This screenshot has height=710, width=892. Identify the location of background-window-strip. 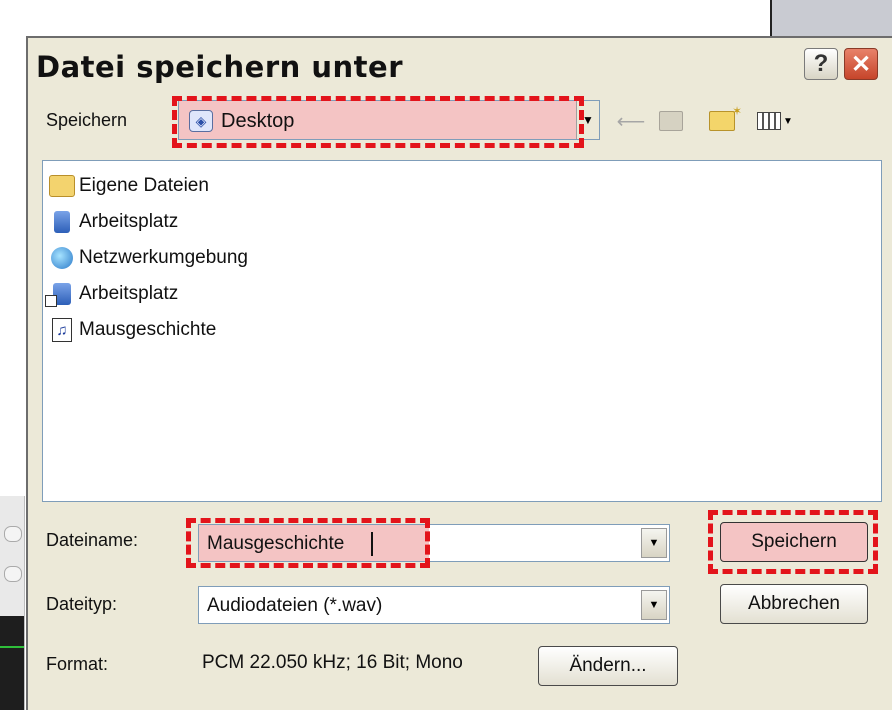
(12, 603).